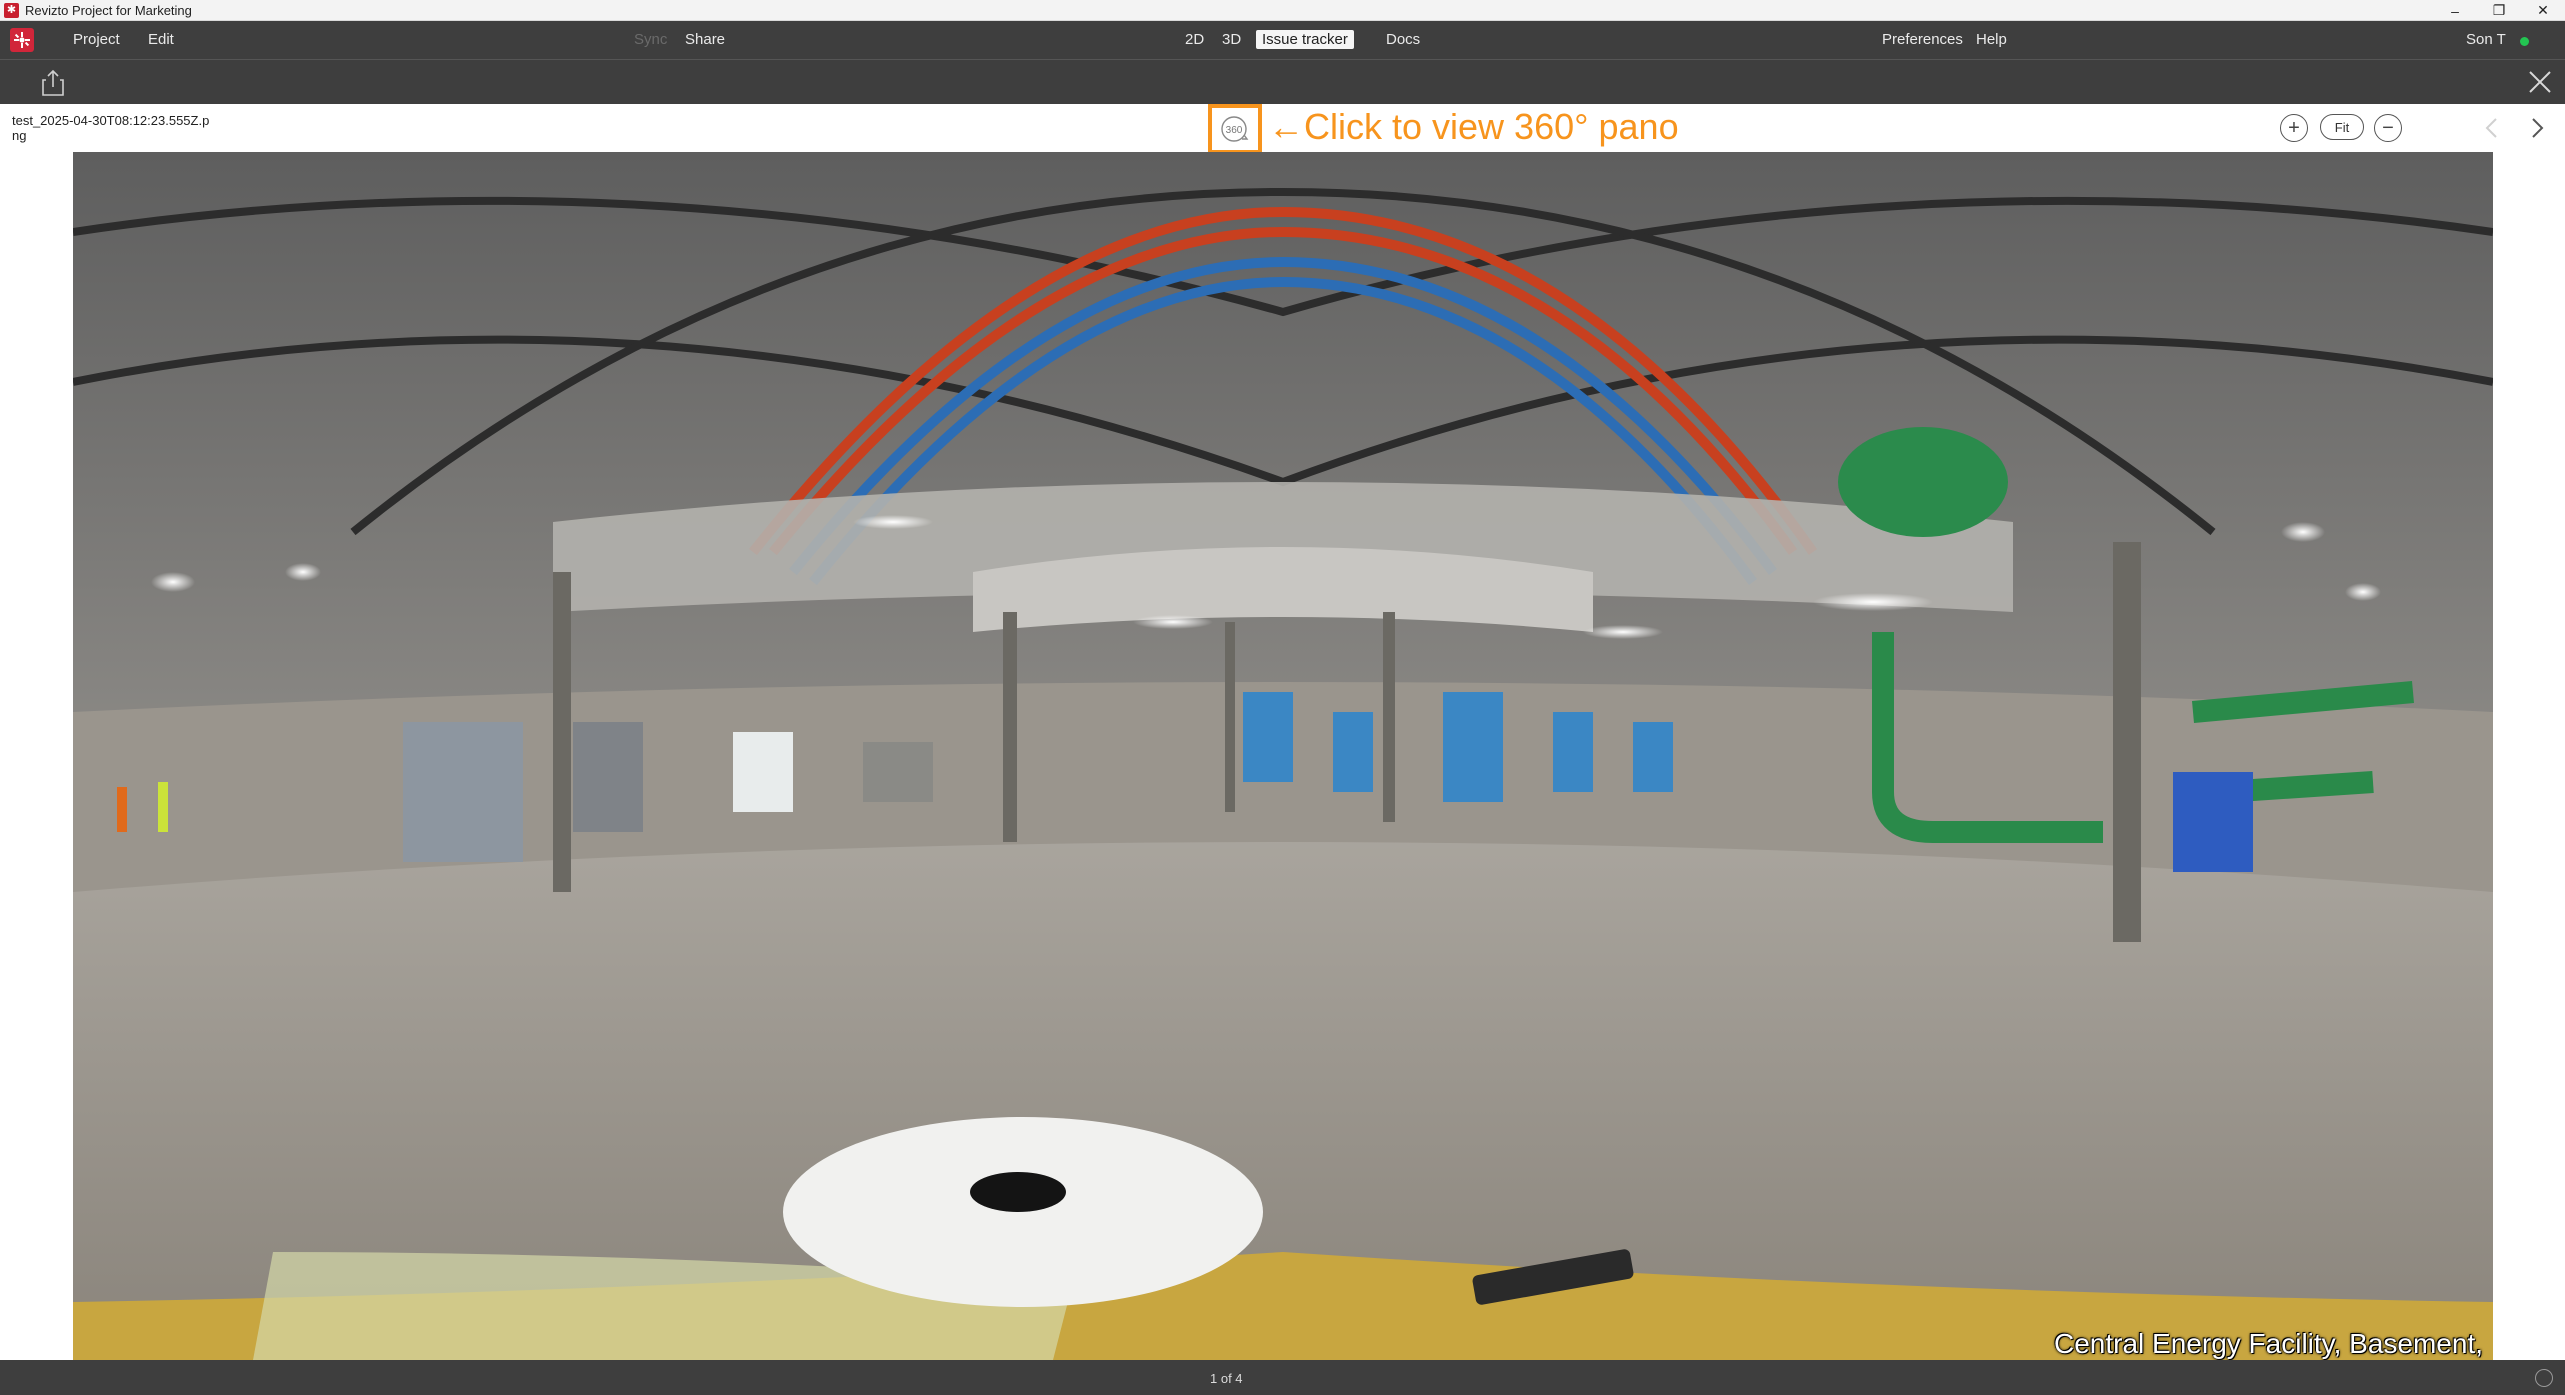 Image resolution: width=2565 pixels, height=1395 pixels. I want to click on previous-image-icon, so click(2492, 128).